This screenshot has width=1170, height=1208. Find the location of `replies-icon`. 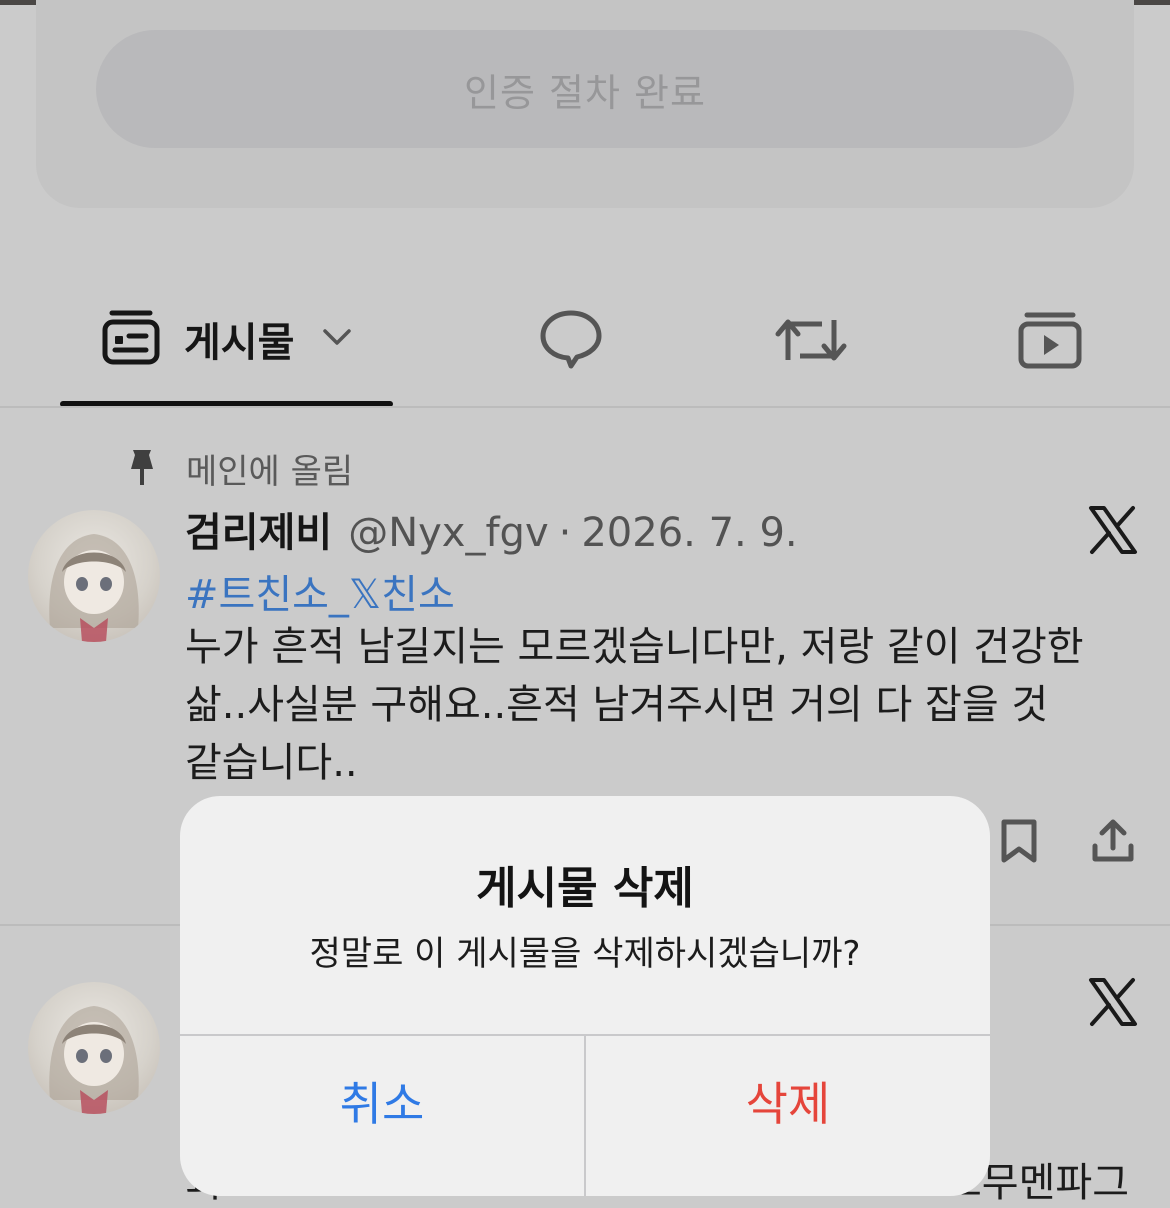

replies-icon is located at coordinates (571, 341).